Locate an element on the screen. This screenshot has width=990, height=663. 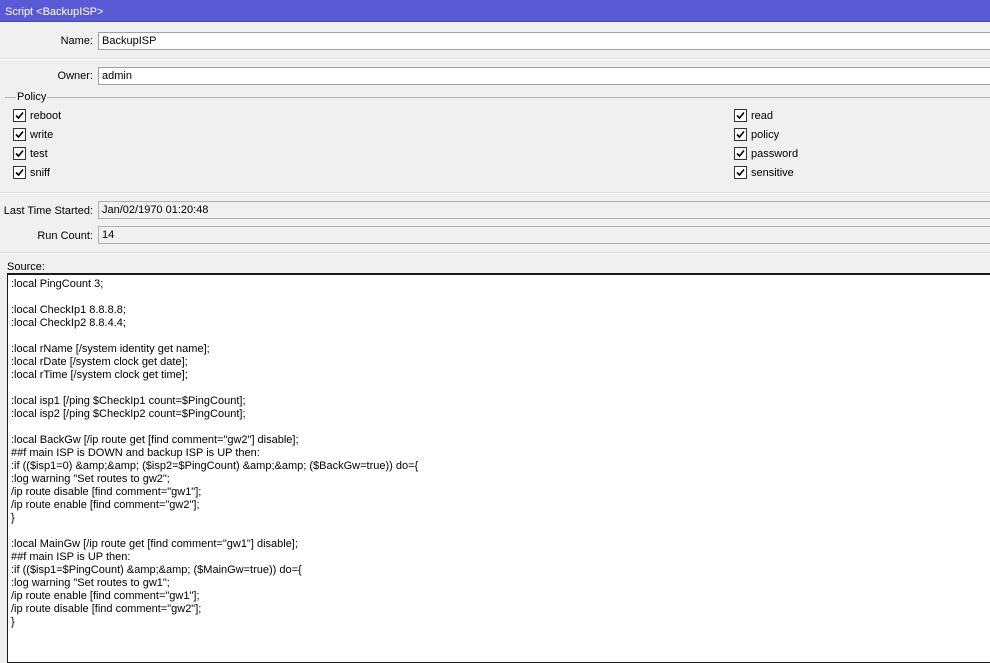
policy-test-checkbox is located at coordinates (19, 153).